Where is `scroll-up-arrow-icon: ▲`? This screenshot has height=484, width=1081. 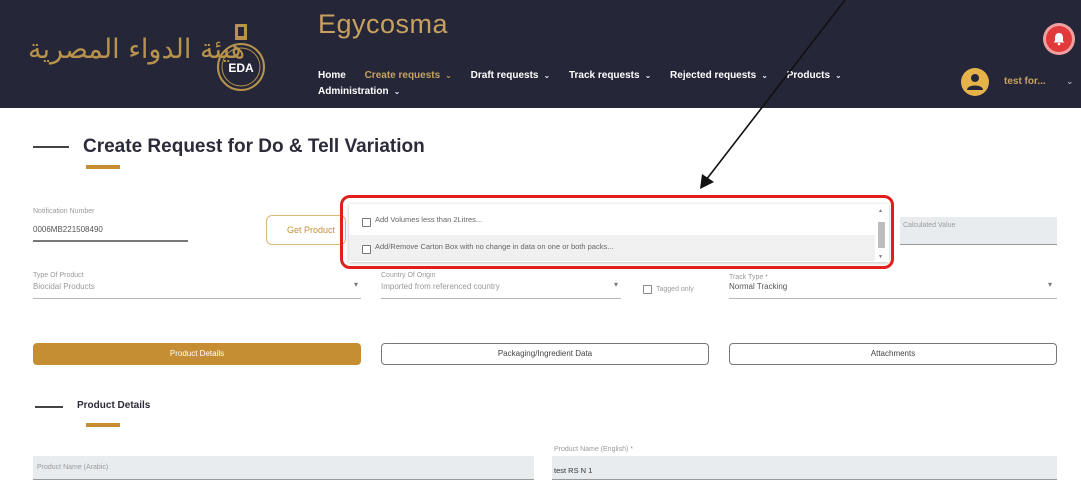 scroll-up-arrow-icon: ▲ is located at coordinates (880, 211).